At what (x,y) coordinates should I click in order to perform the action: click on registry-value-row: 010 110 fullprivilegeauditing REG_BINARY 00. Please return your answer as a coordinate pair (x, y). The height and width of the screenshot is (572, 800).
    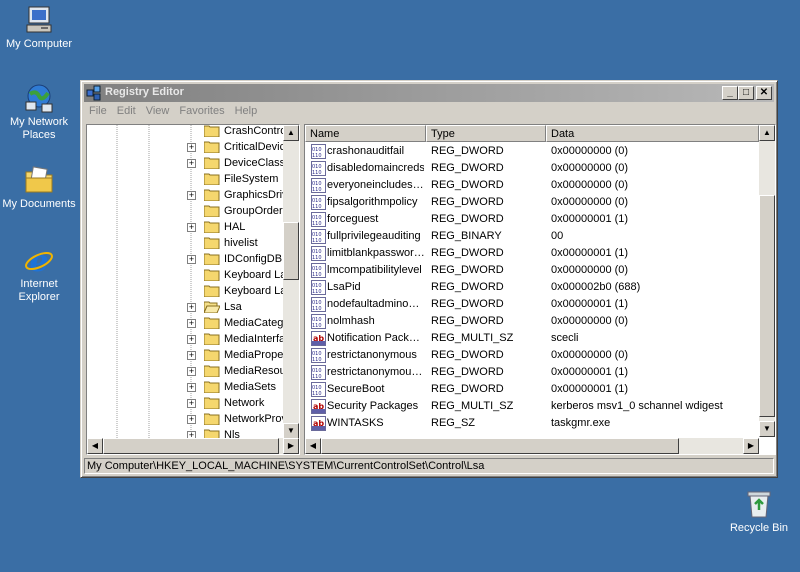
    Looking at the image, I should click on (532, 236).